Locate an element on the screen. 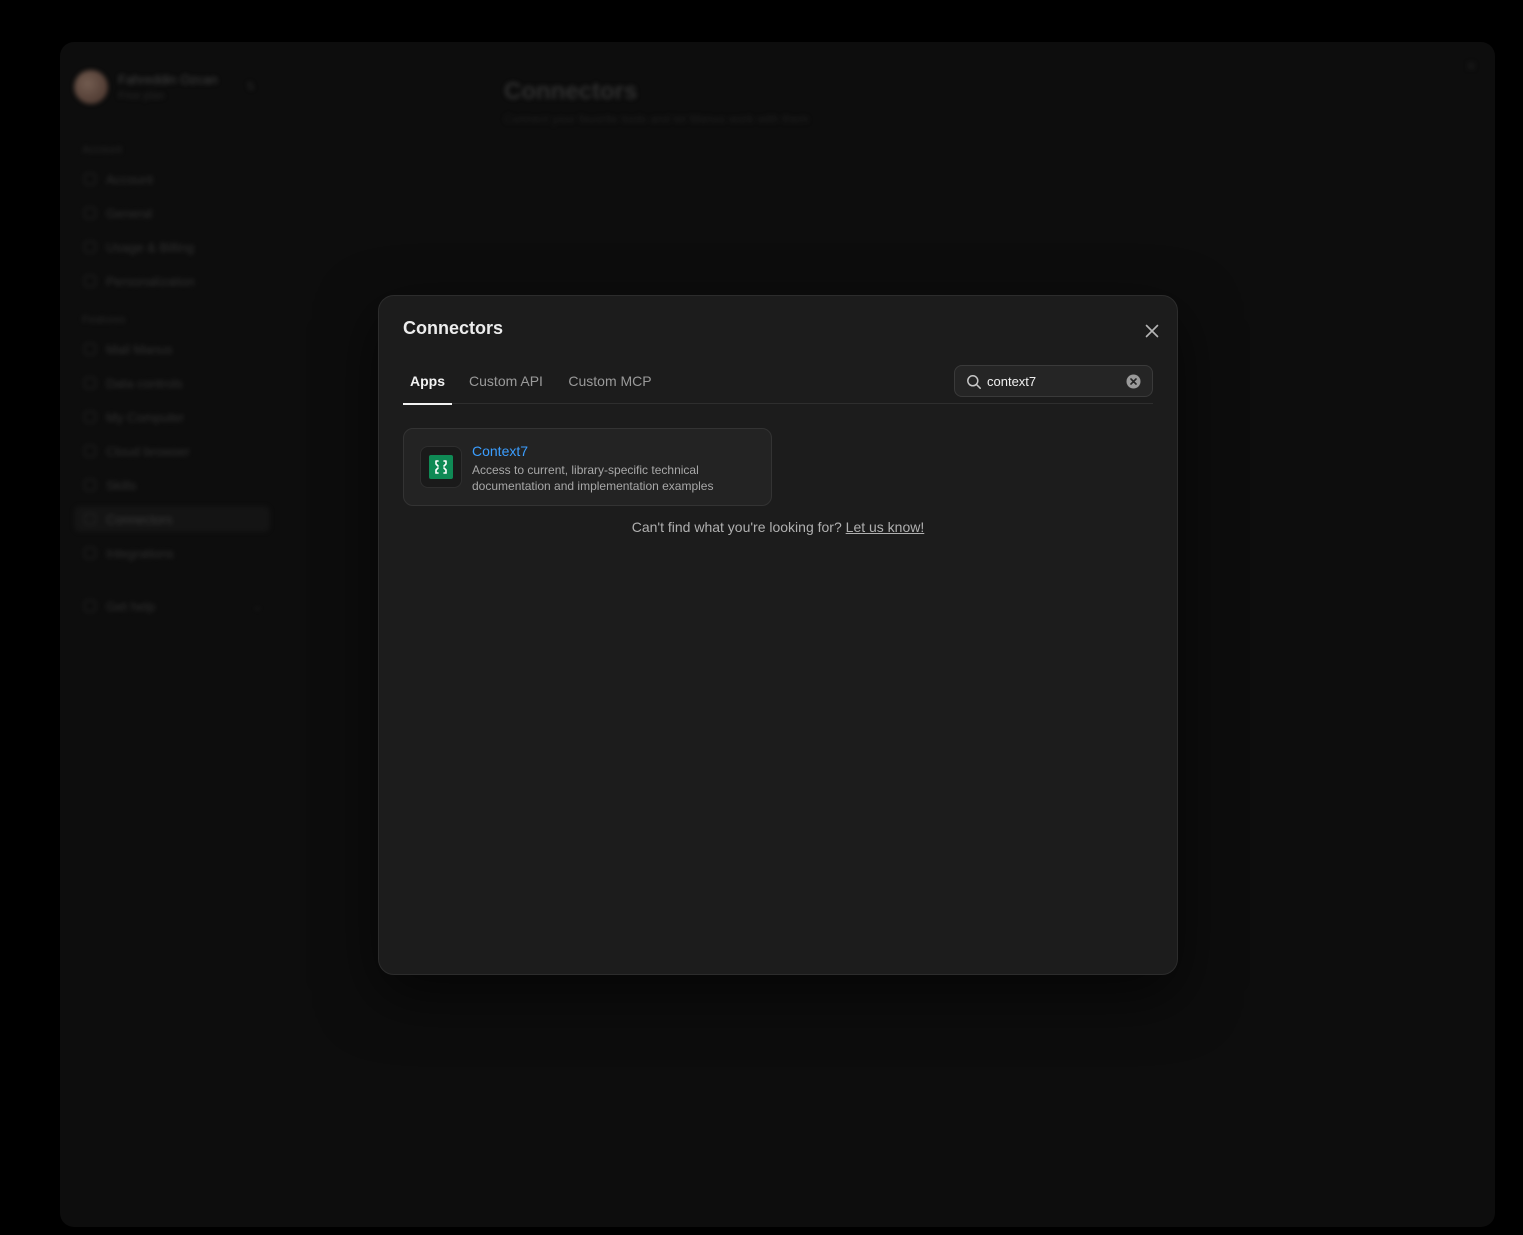  close-icon is located at coordinates (1152, 331).